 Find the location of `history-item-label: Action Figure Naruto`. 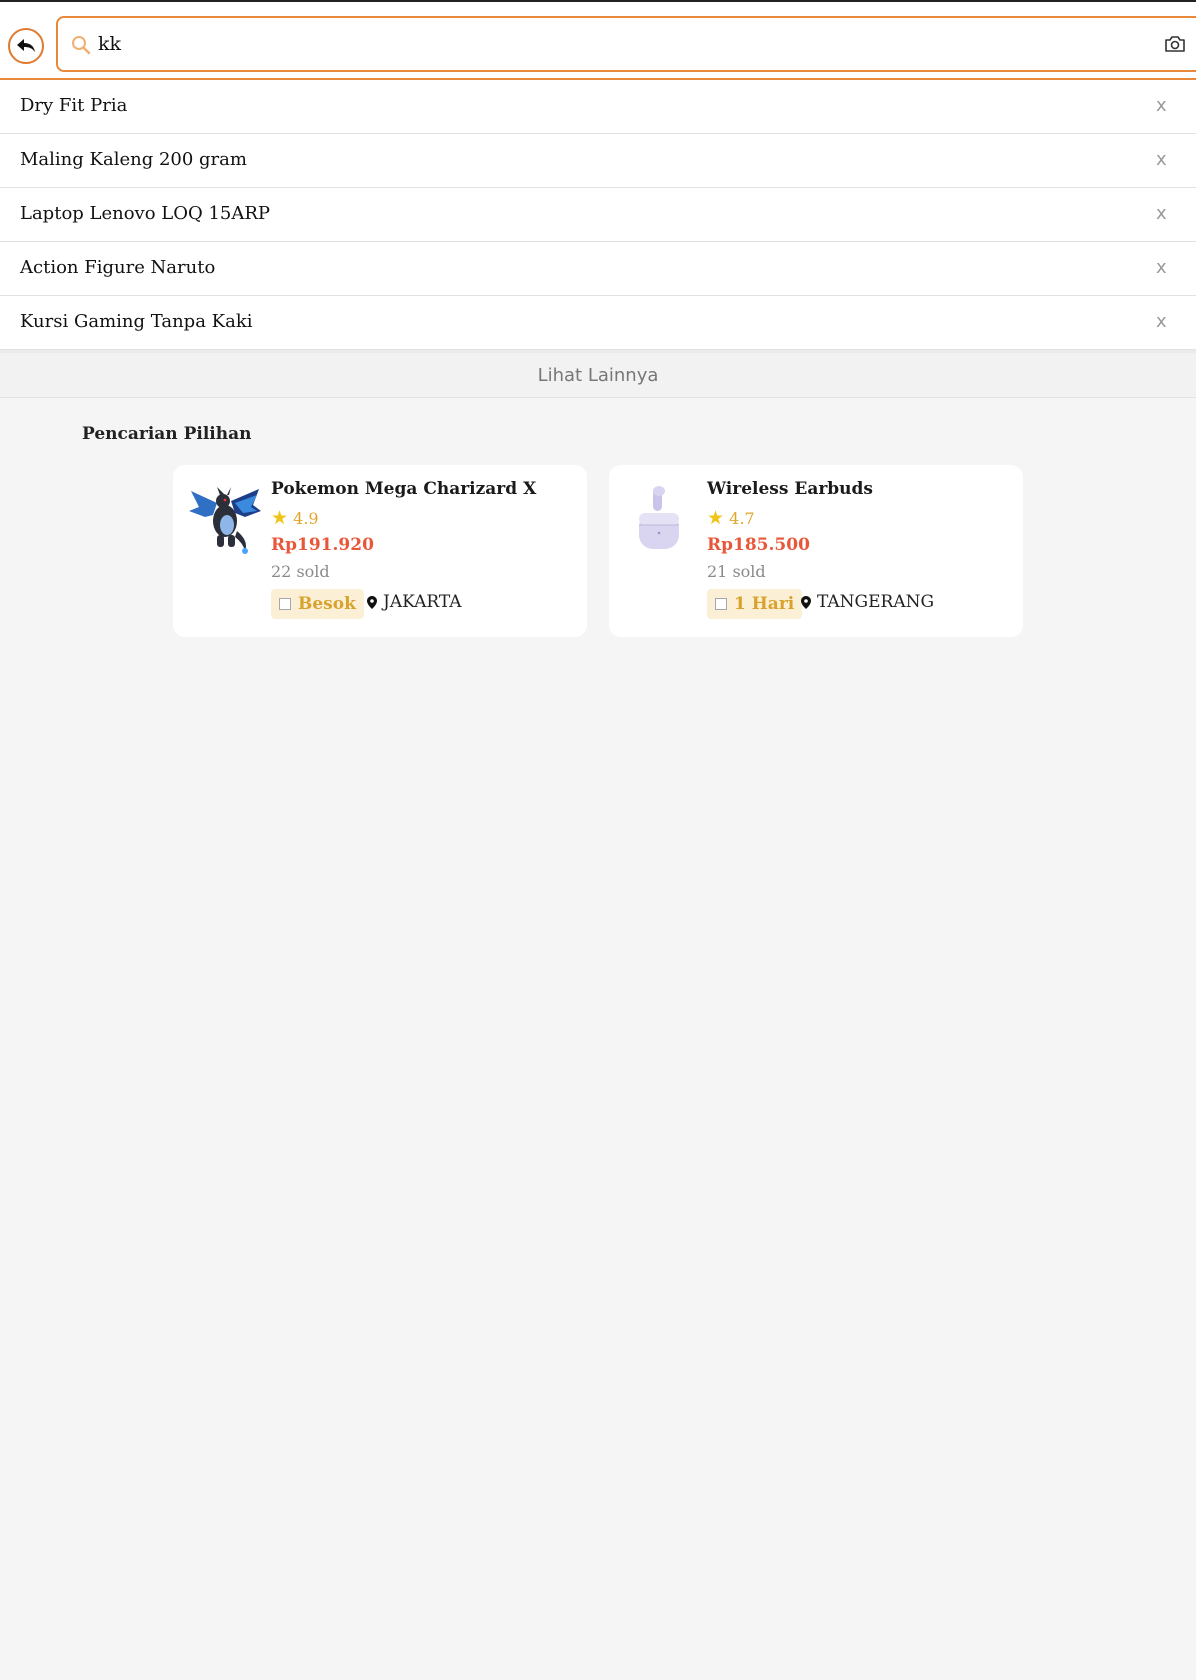

history-item-label: Action Figure Naruto is located at coordinates (118, 267).